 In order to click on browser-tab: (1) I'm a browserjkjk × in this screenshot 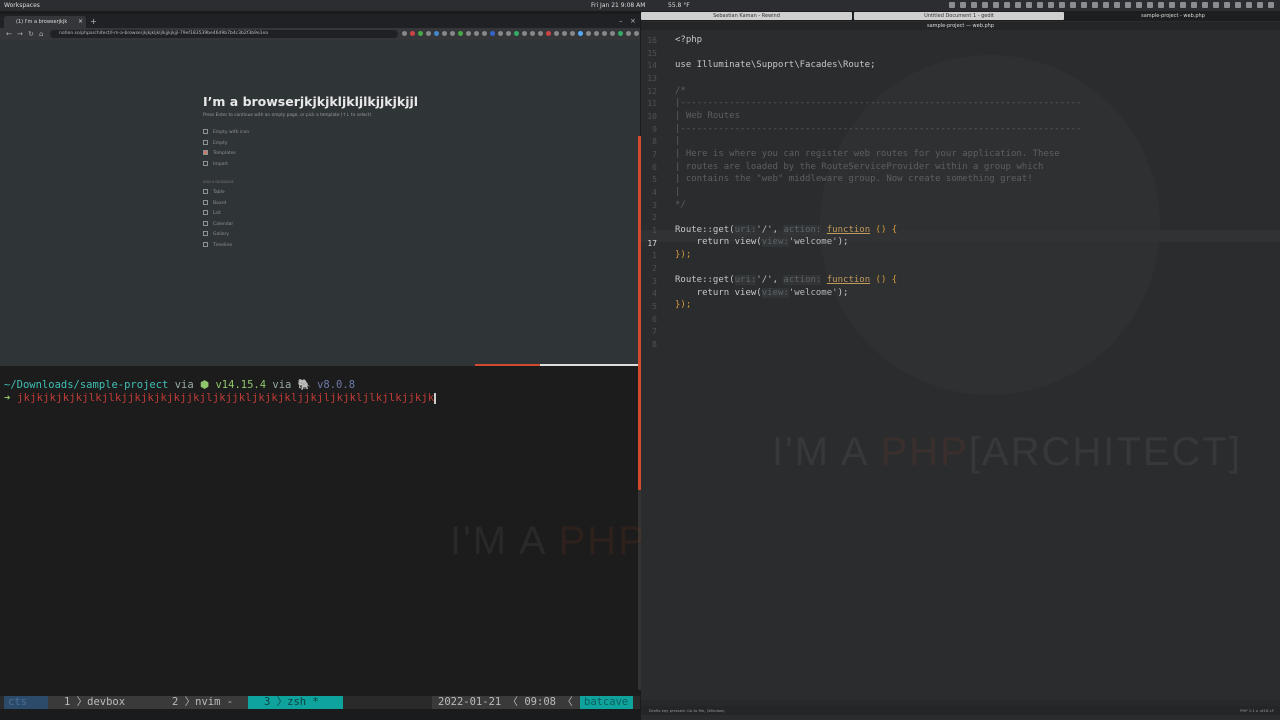, I will do `click(45, 22)`.